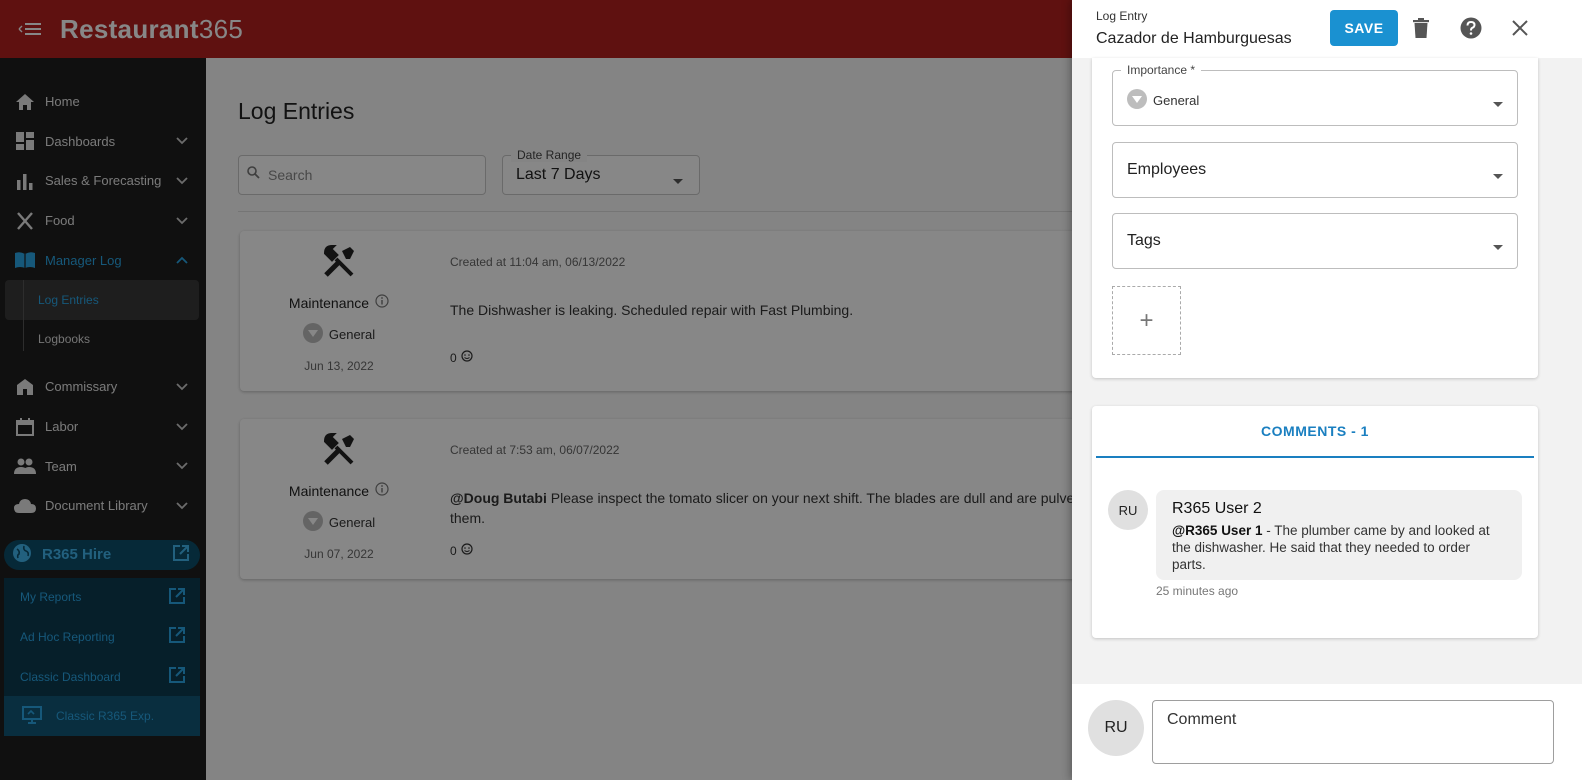 Image resolution: width=1582 pixels, height=780 pixels. I want to click on help-icon, so click(1471, 28).